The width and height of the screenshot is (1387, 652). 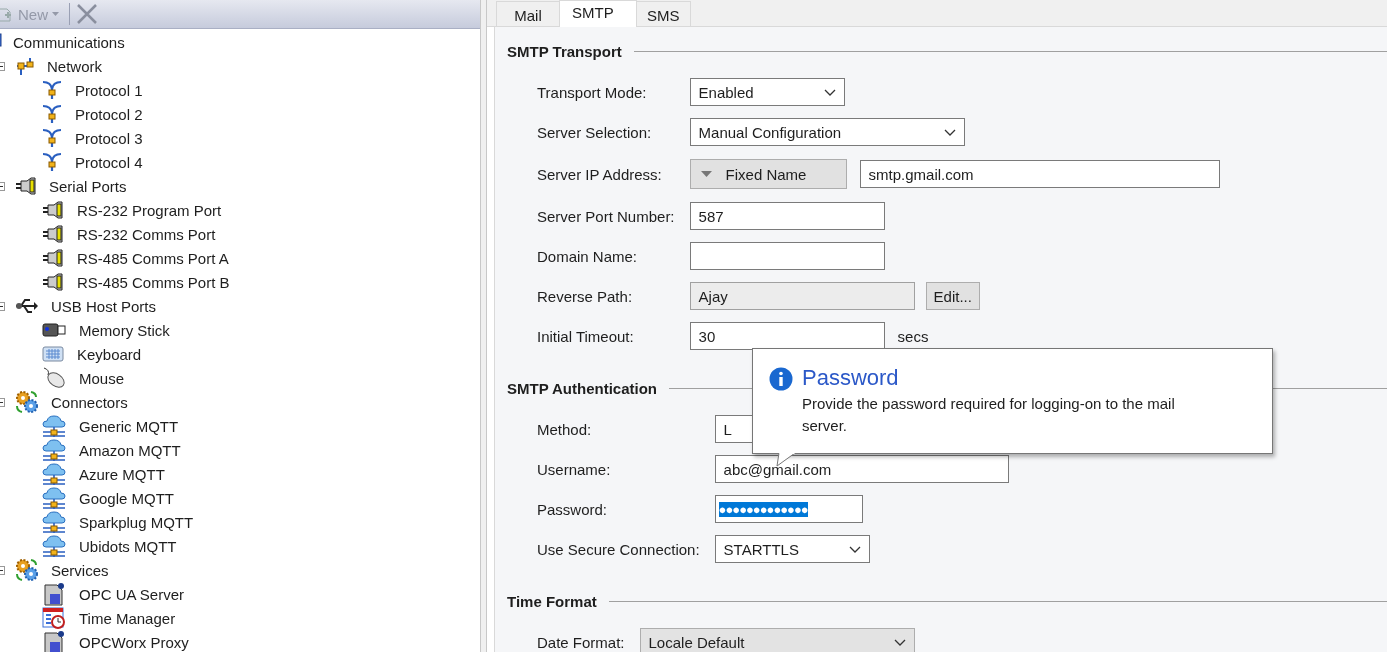 I want to click on tree-item: RS-232 Program Port, so click(x=149, y=210).